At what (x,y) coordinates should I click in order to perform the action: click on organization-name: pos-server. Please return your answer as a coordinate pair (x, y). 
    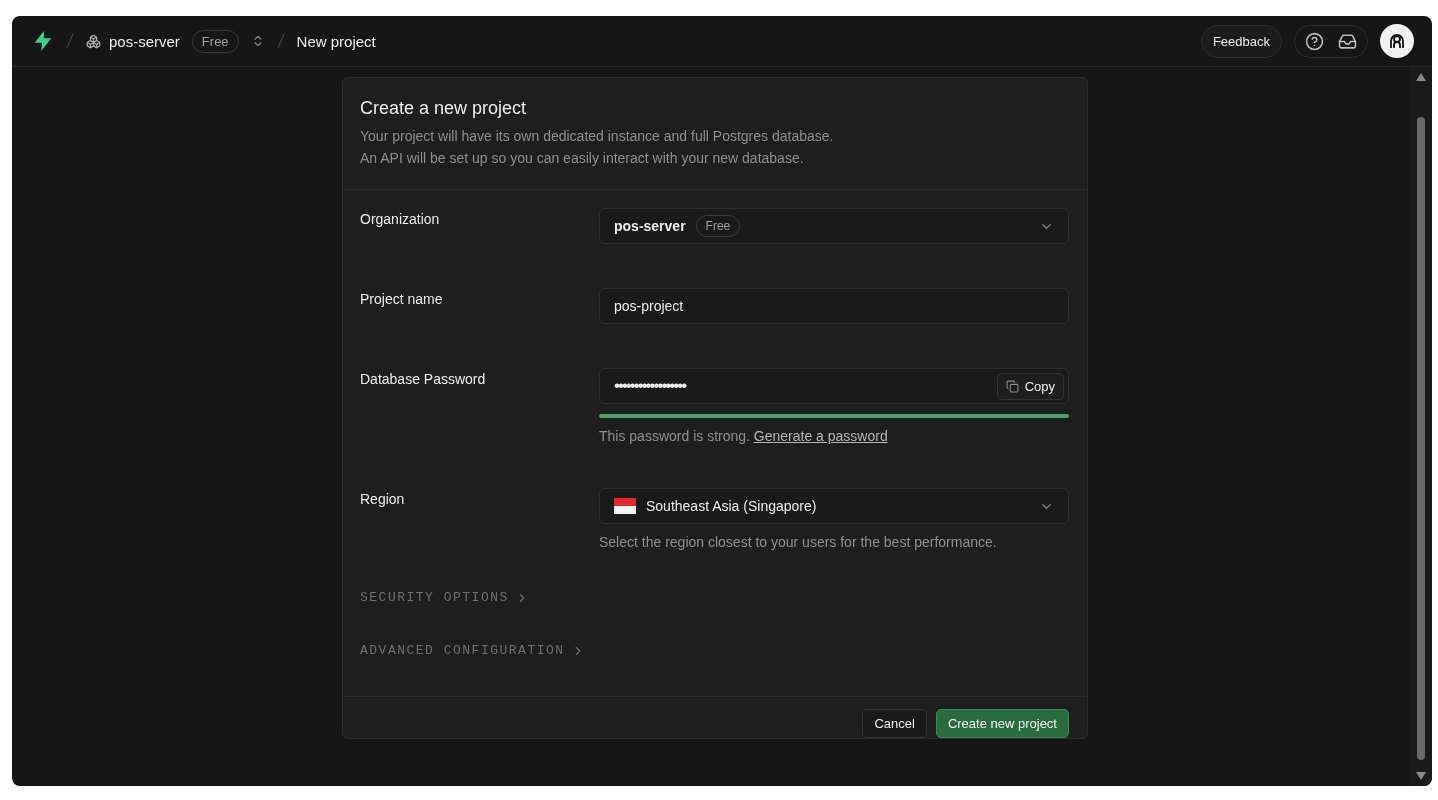
    Looking at the image, I should click on (144, 41).